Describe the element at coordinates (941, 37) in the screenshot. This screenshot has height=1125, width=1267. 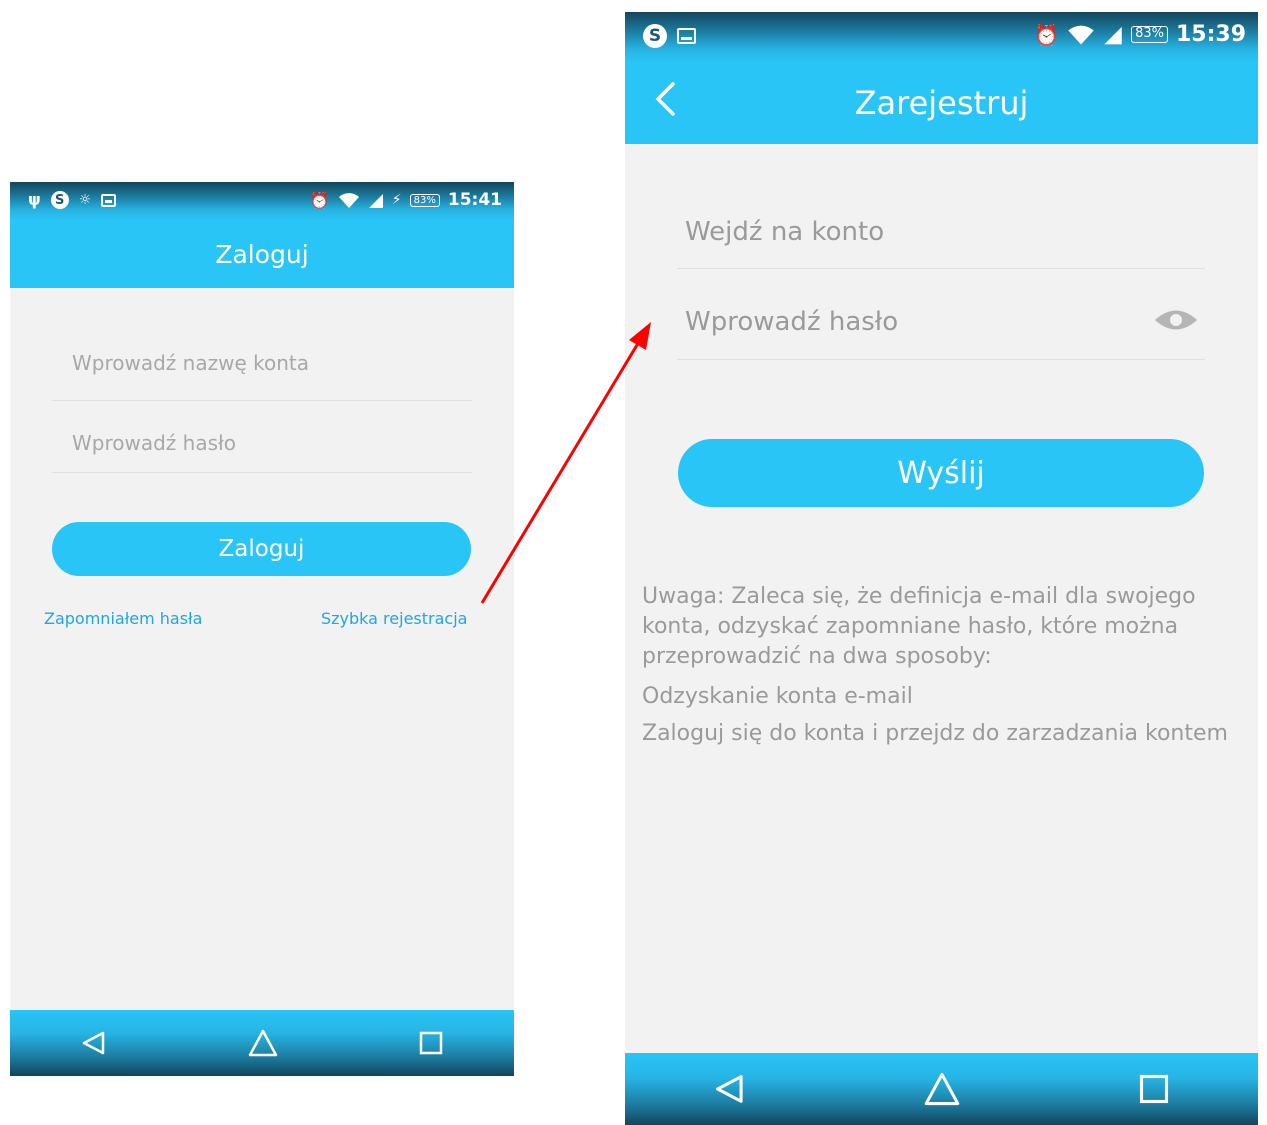
I see `status-bar: S ⏰ 83% 15:39` at that location.